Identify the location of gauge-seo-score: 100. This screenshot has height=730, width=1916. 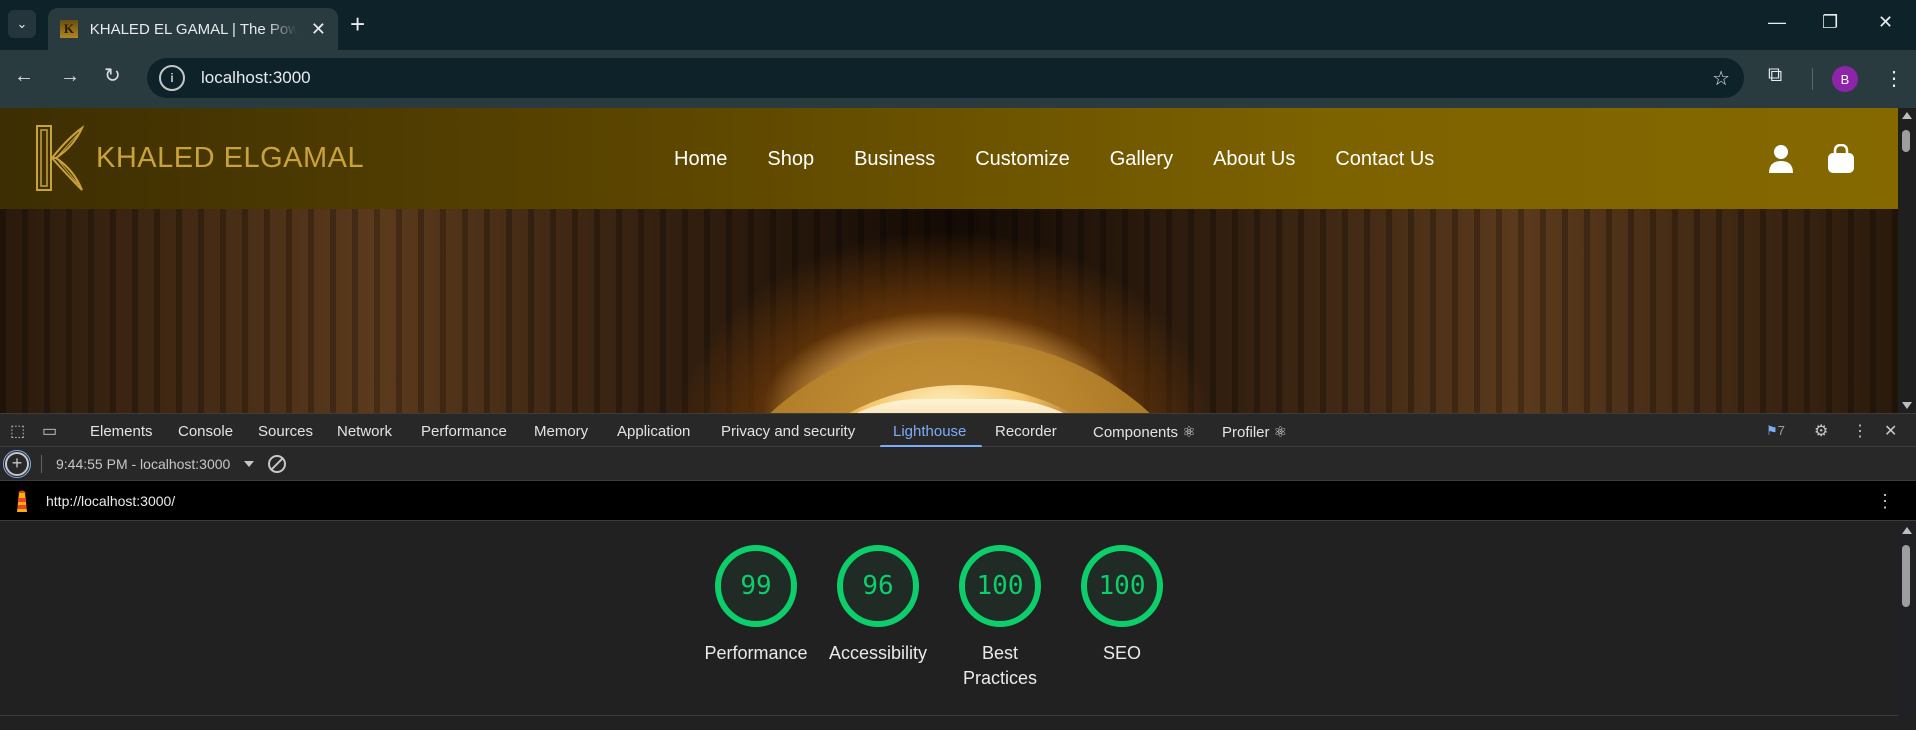
(1122, 586).